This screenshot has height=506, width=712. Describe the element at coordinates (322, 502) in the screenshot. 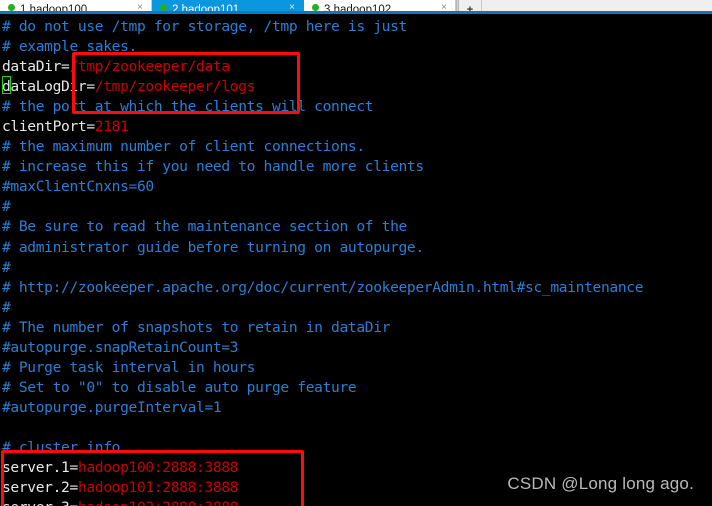

I see `code-line: server.3=hadoop102:2888:3888` at that location.